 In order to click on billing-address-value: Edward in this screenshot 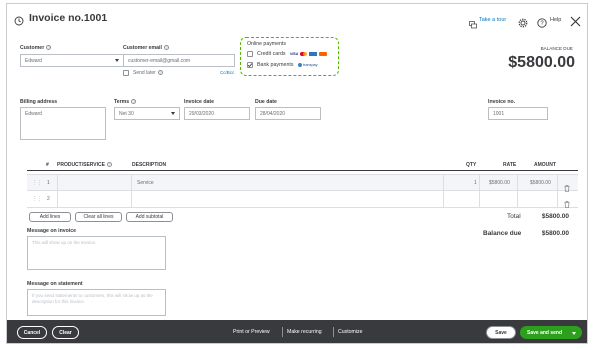, I will do `click(33, 114)`.